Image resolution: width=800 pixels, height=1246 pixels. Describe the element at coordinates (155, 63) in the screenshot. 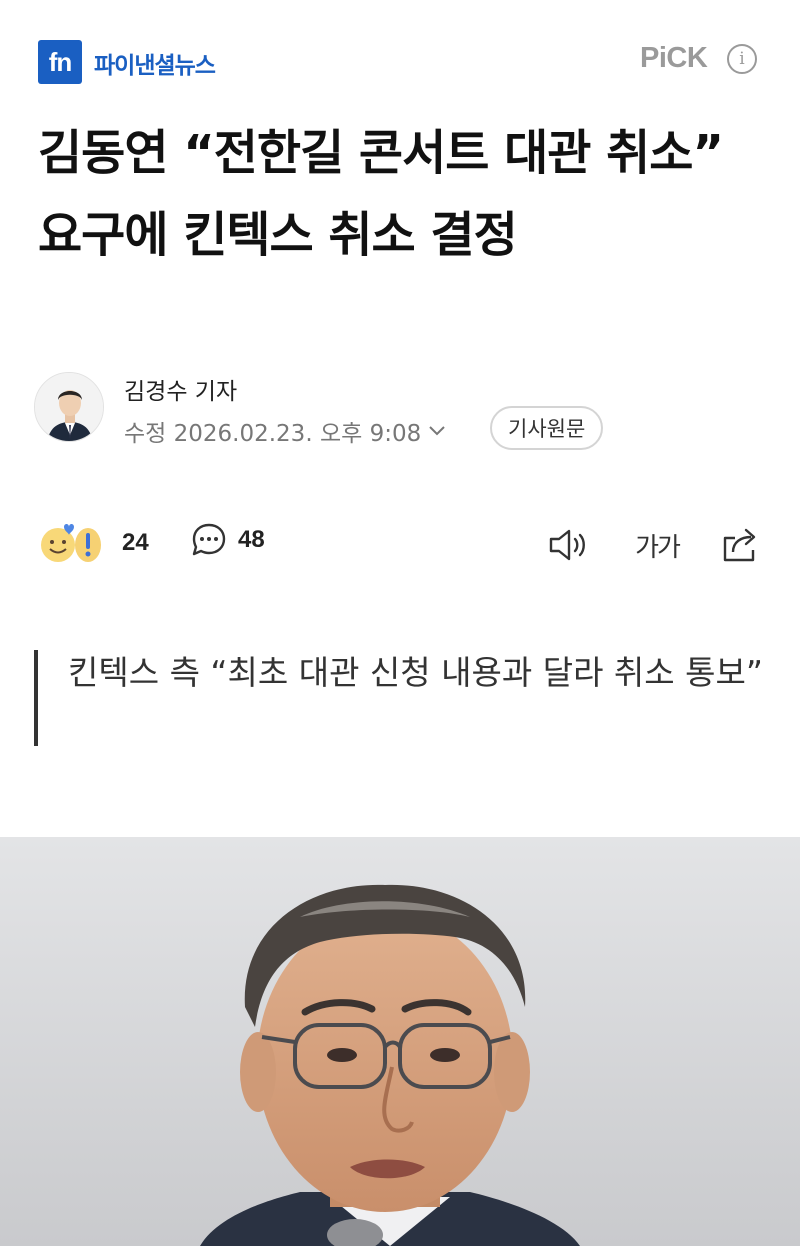

I see `publisher-name: 파이낸셜뉴스` at that location.